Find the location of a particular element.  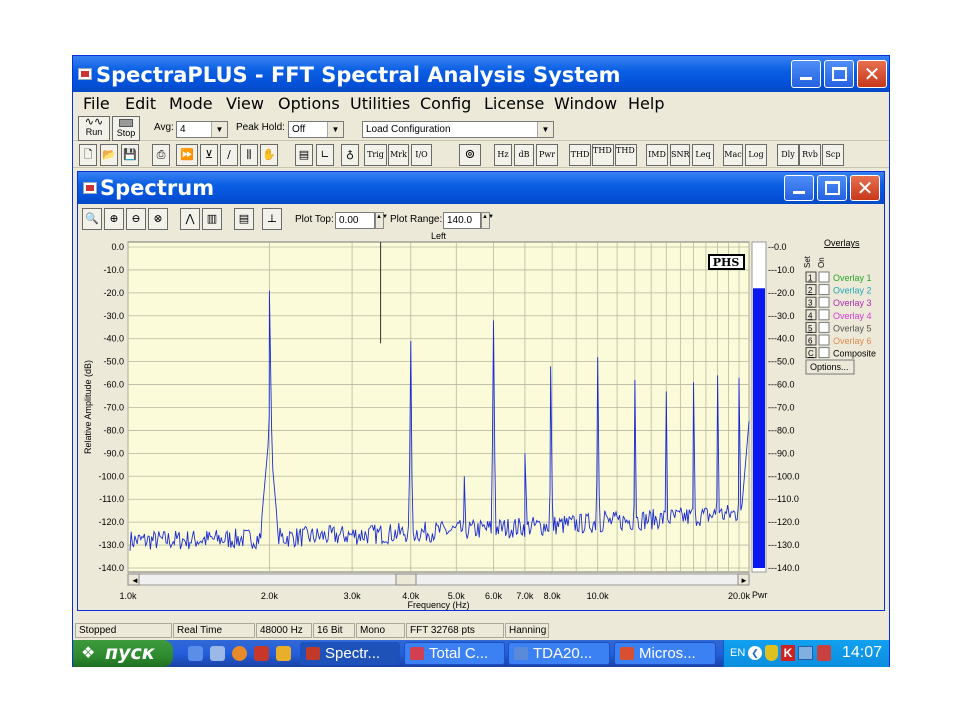

forward-icon: ⏩ is located at coordinates (187, 155).